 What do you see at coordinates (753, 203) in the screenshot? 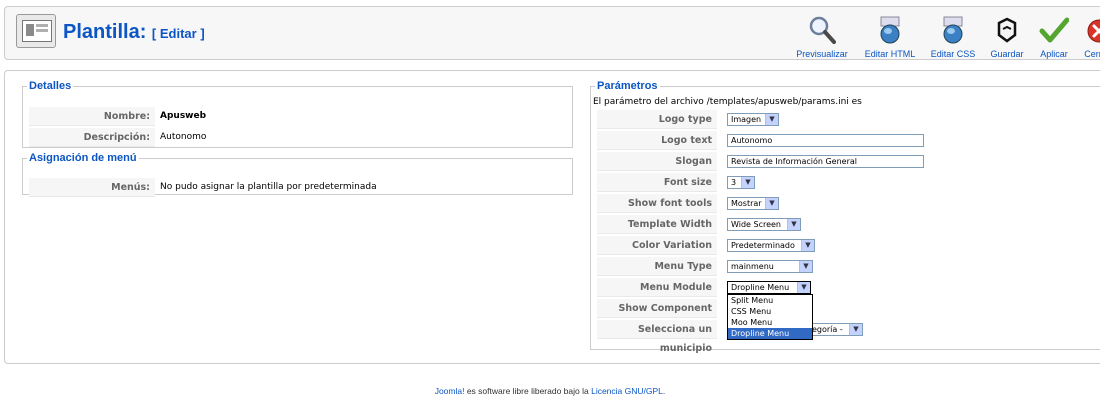
I see `show-font-tools-select: Mostrar ▼` at bounding box center [753, 203].